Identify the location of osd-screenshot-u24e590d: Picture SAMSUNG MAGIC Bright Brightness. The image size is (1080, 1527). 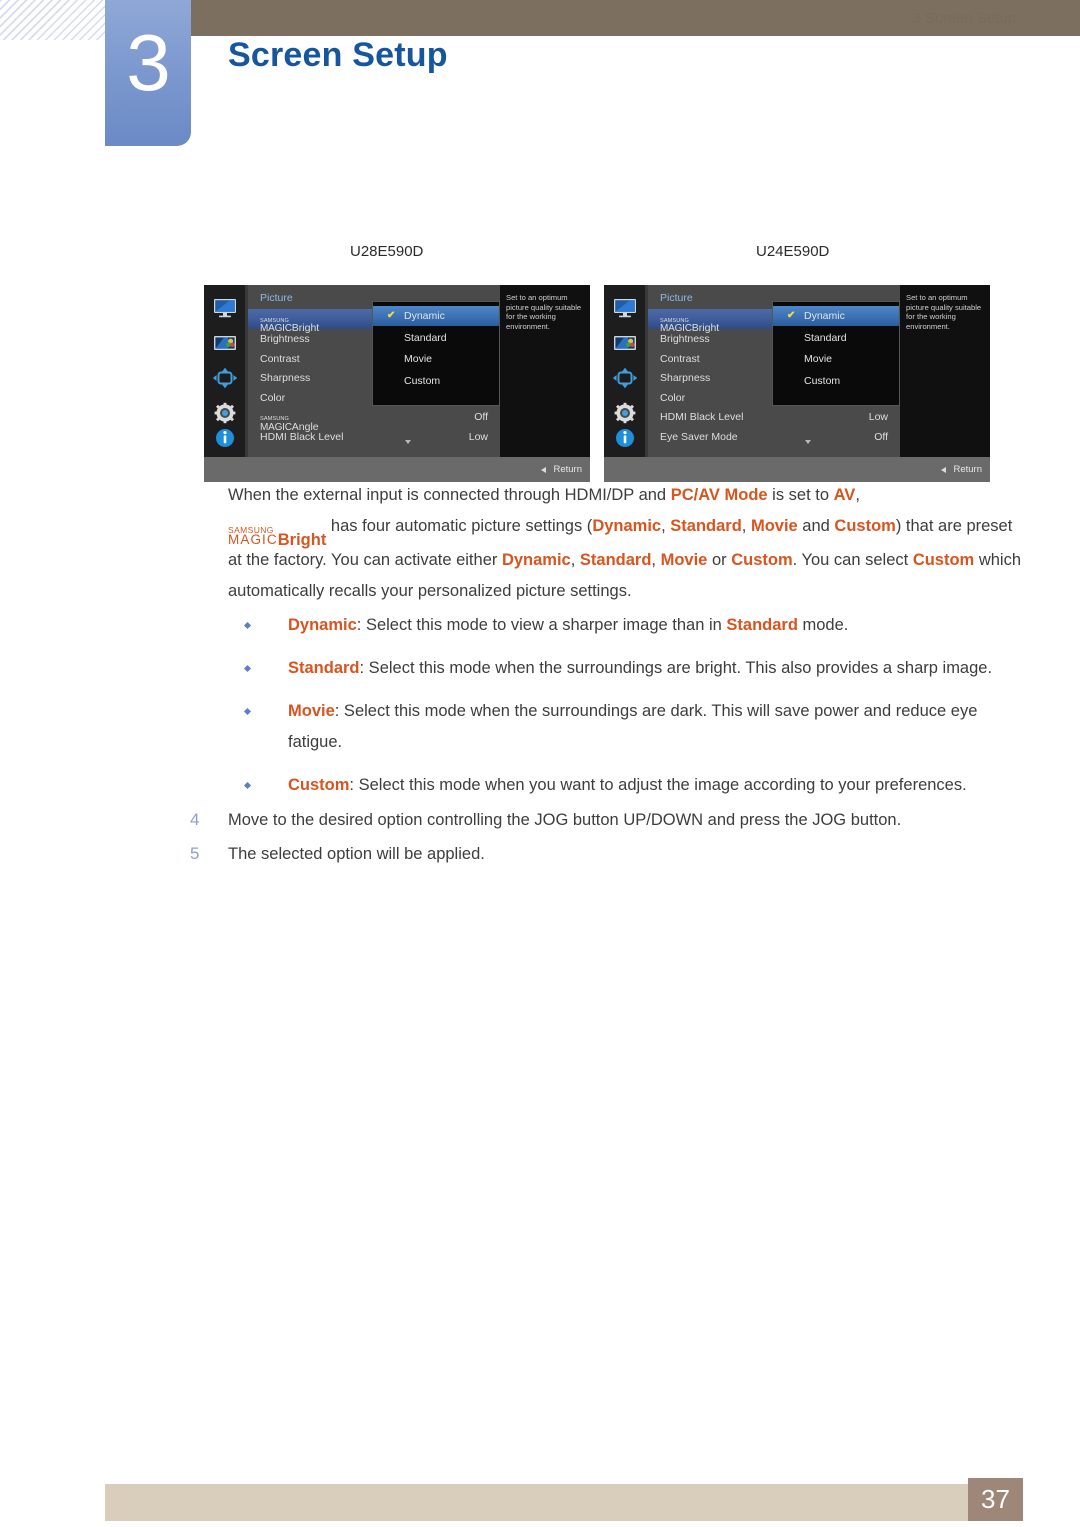
(797, 383).